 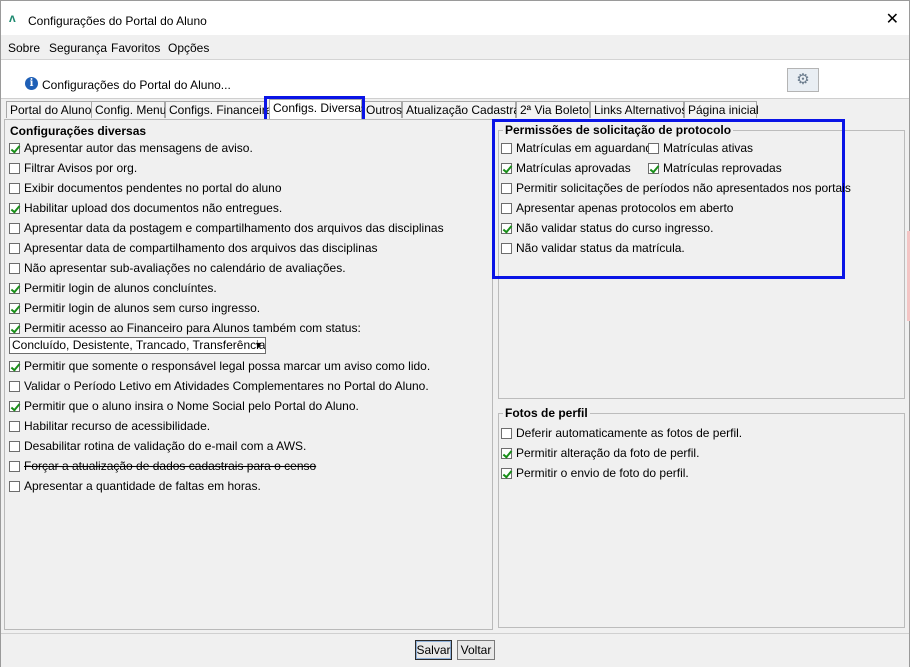 I want to click on menu-opcoes: Opções, so click(x=188, y=48).